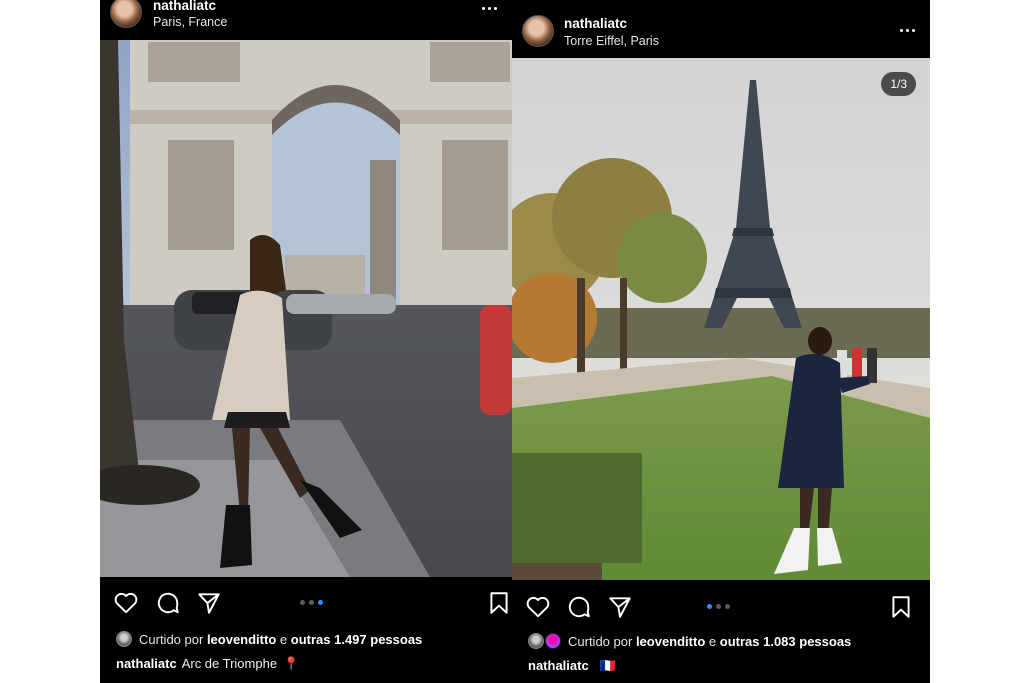 Image resolution: width=1024 pixels, height=683 pixels. I want to click on post-caption: nathaliatc Arc de Triomphe 📍, so click(207, 664).